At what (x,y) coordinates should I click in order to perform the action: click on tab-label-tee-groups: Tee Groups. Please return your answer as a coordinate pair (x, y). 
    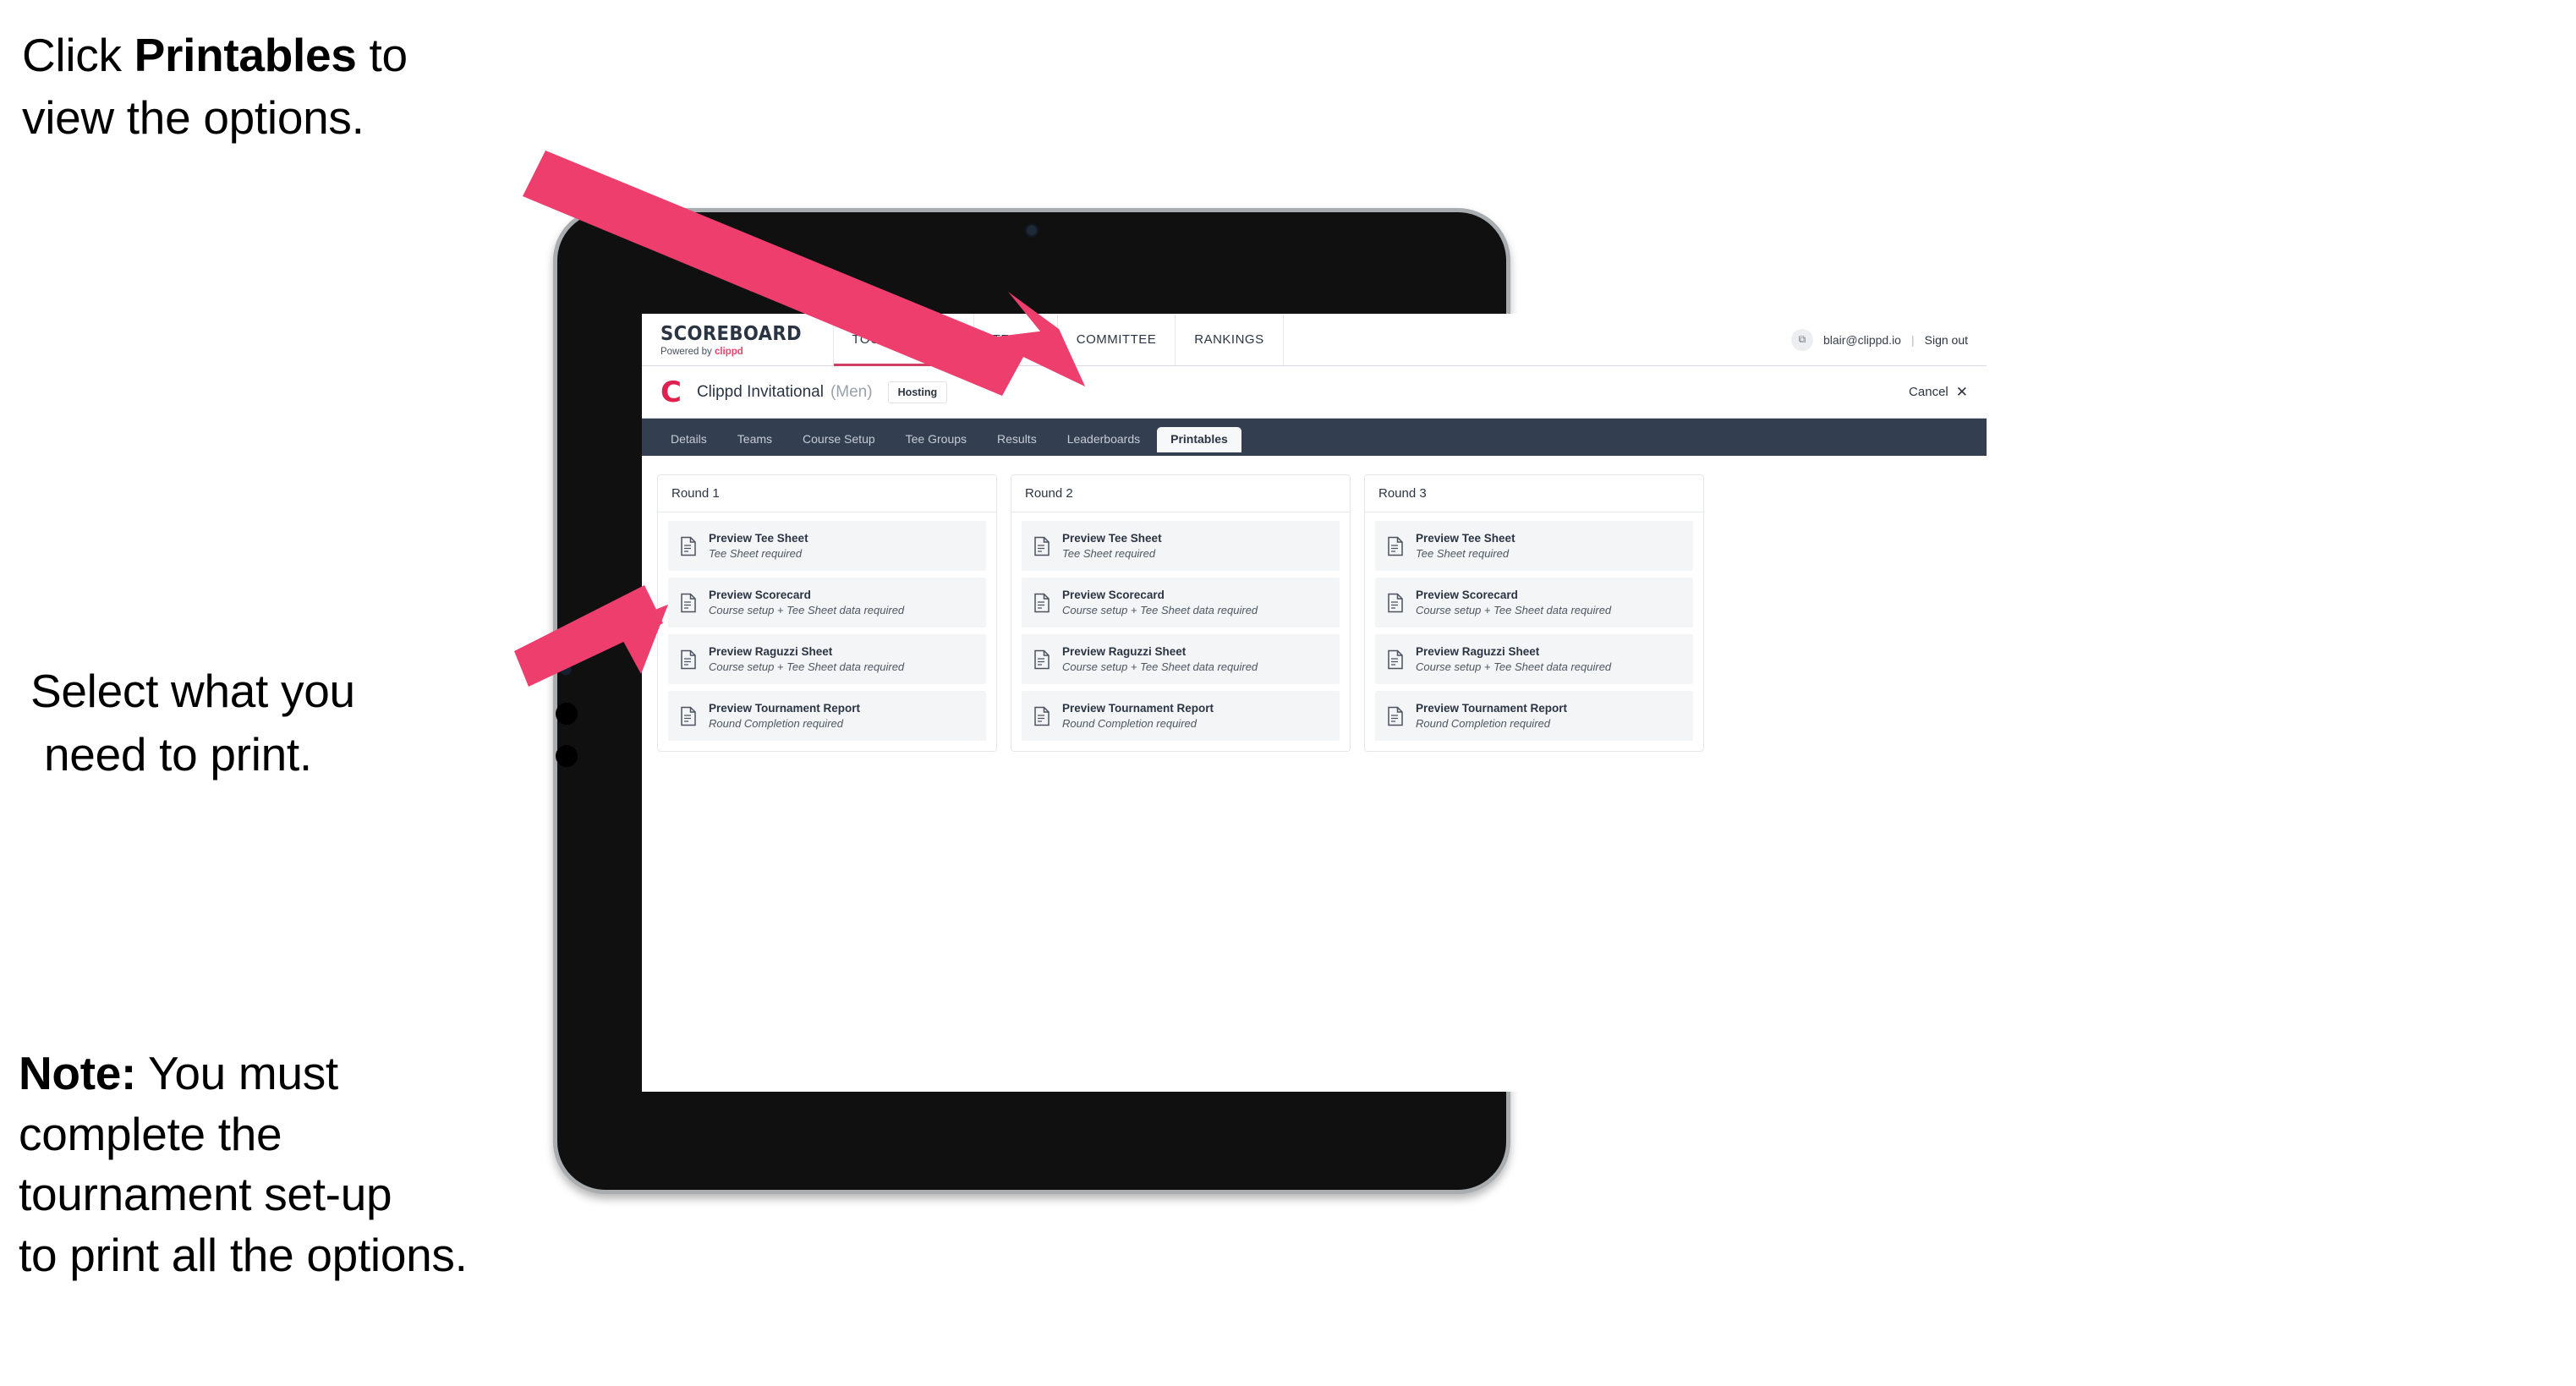
    Looking at the image, I should click on (936, 439).